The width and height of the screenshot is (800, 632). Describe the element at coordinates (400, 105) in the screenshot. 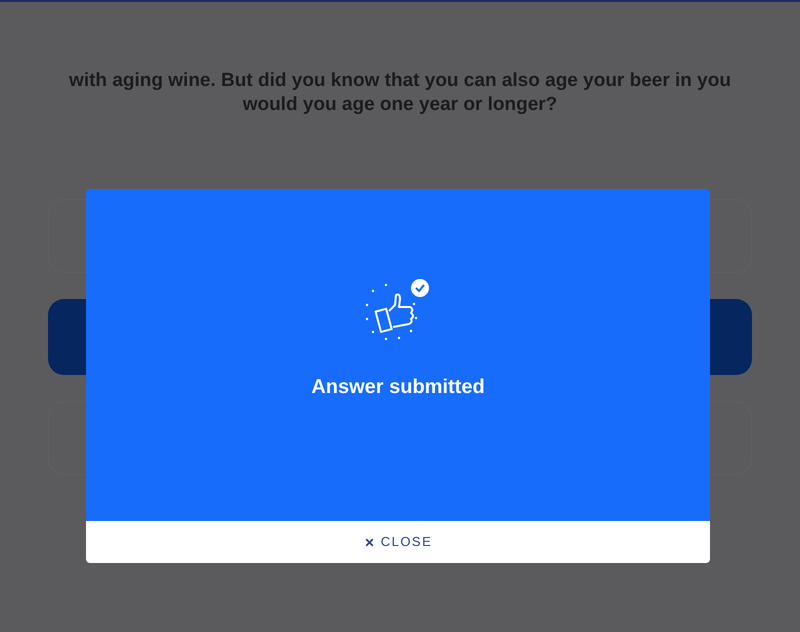

I see `question-text: would you age one year or longer?` at that location.